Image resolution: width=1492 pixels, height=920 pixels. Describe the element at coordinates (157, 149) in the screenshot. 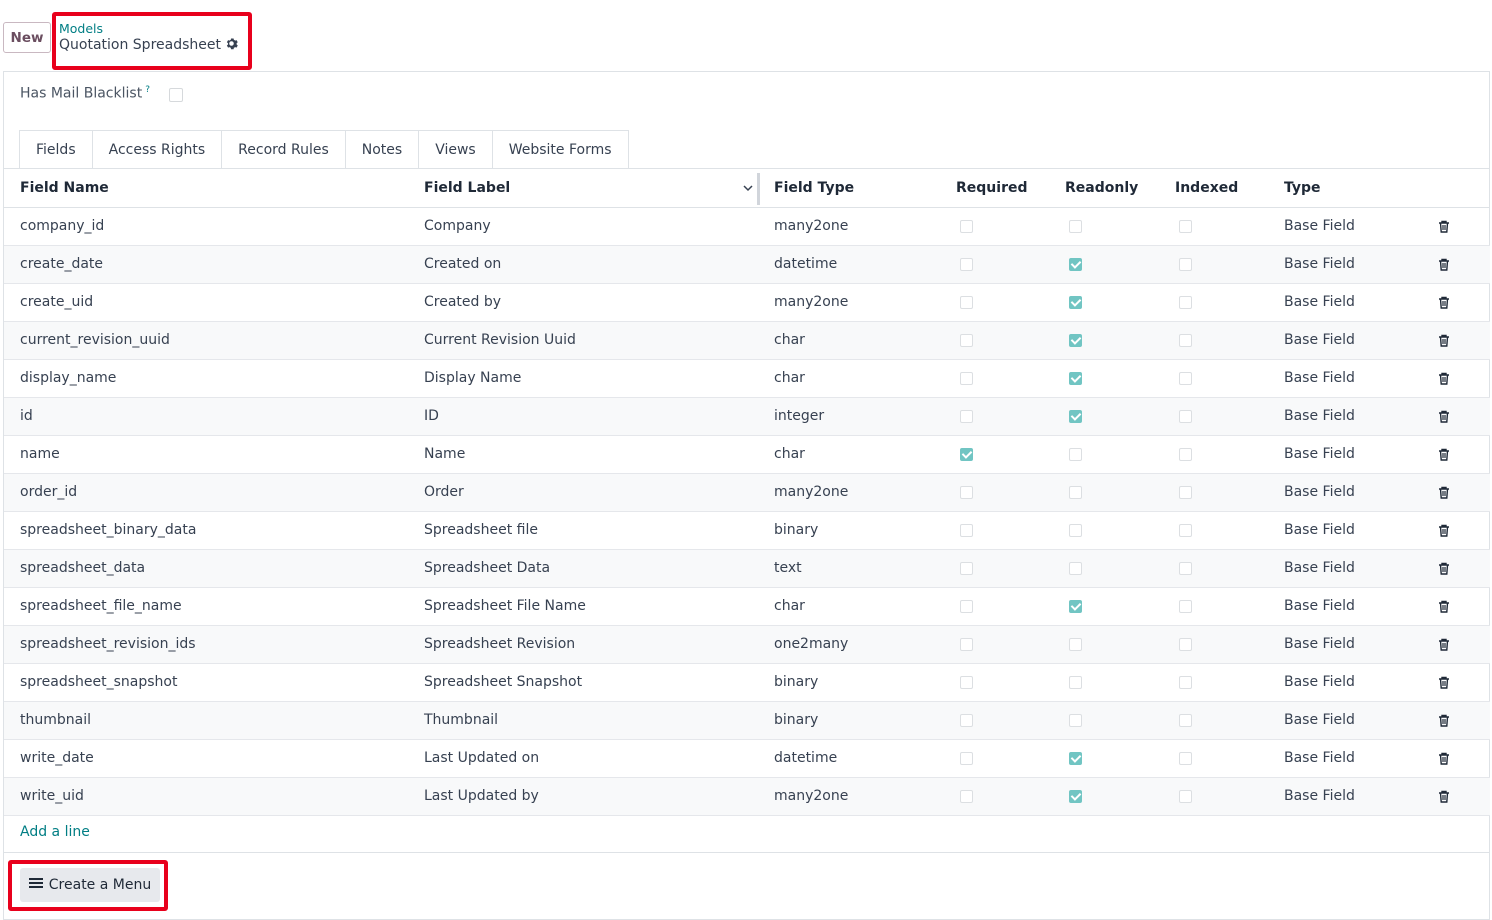

I see `tab-access-rights: Access Rights` at that location.